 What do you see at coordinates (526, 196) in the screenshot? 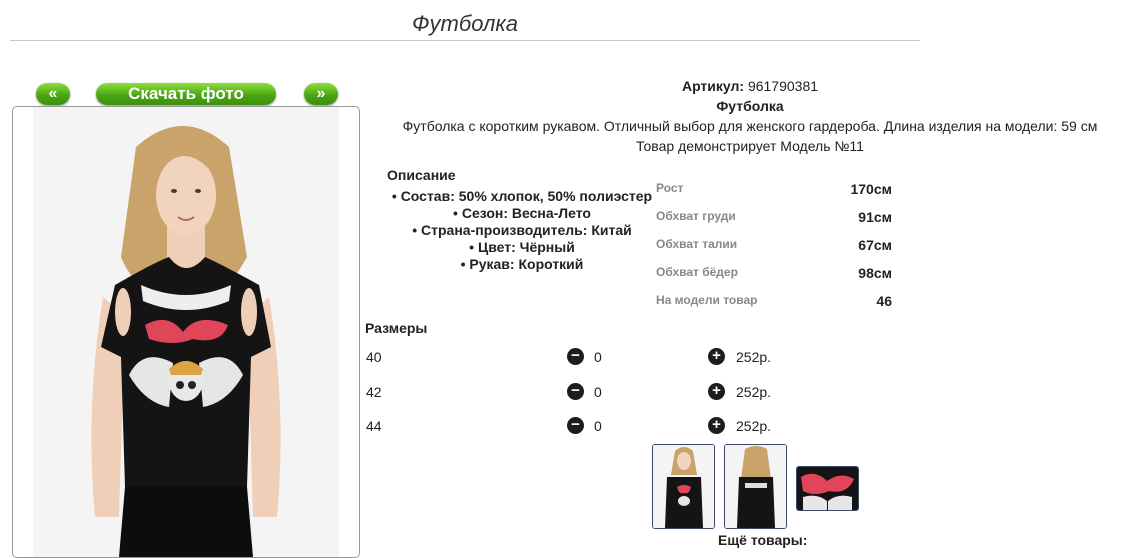
I see `description-item-text: Состав: 50% хлопок, 50% полиэстер` at bounding box center [526, 196].